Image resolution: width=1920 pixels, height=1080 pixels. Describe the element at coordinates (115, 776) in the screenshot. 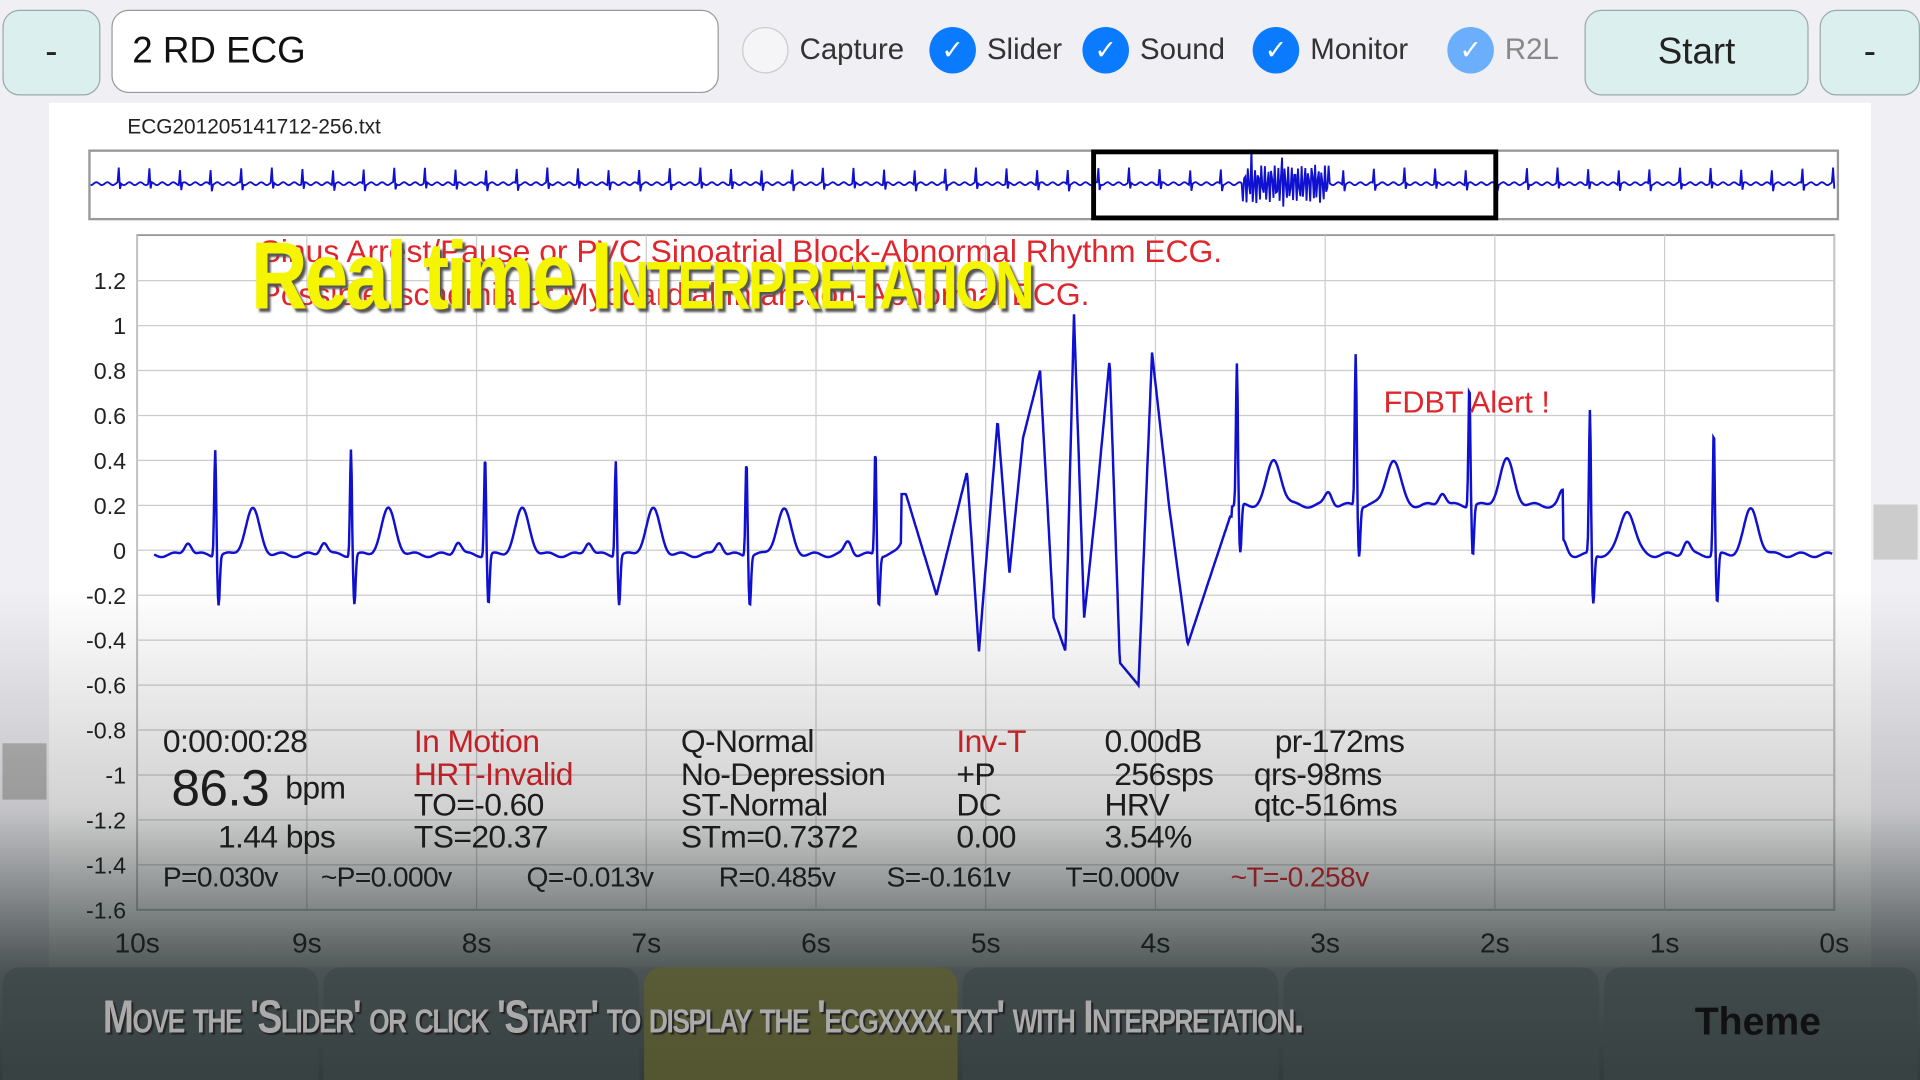

I see `y-tick-label: -1` at that location.